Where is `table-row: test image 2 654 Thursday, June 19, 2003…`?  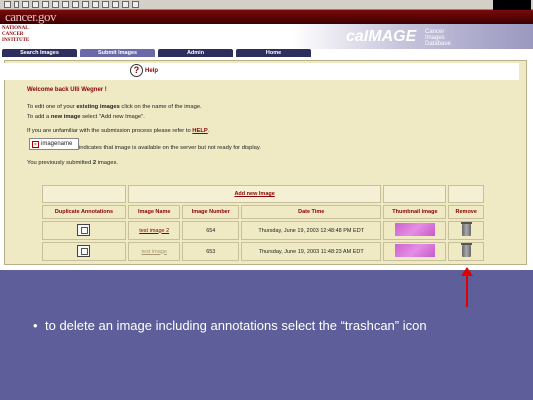 table-row: test image 2 654 Thursday, June 19, 2003… is located at coordinates (263, 230).